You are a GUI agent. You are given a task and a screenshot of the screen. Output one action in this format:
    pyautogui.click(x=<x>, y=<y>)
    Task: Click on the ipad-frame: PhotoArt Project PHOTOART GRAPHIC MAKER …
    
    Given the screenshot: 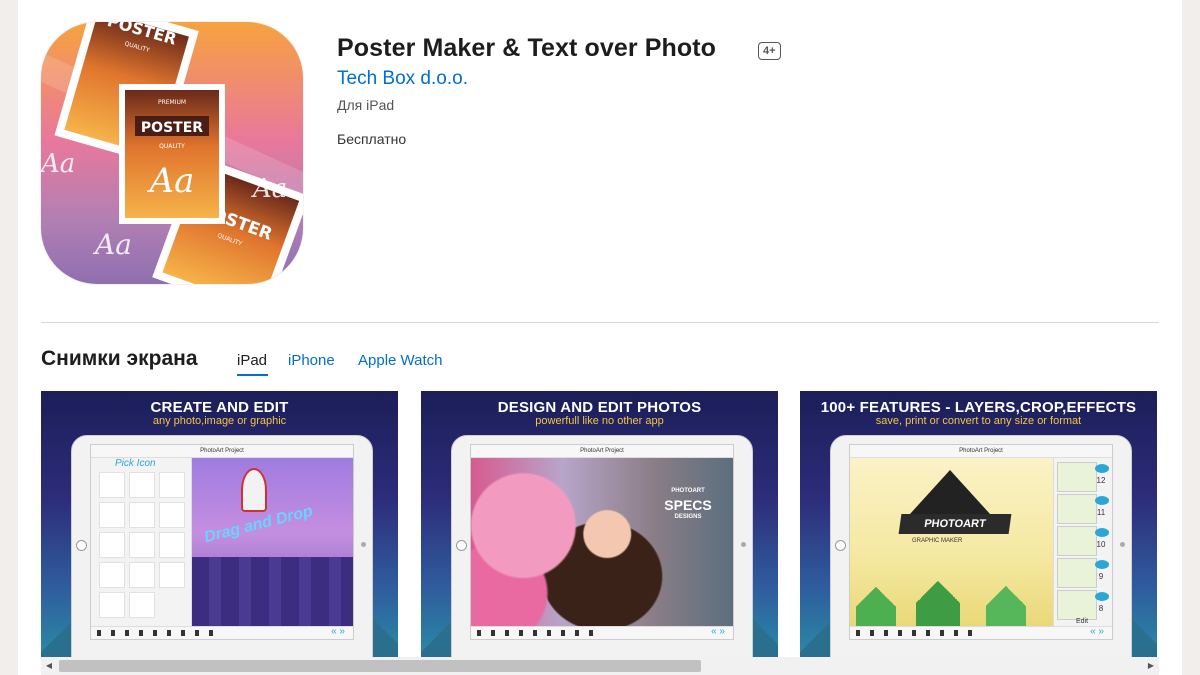 What is the action you would take?
    pyautogui.click(x=981, y=546)
    